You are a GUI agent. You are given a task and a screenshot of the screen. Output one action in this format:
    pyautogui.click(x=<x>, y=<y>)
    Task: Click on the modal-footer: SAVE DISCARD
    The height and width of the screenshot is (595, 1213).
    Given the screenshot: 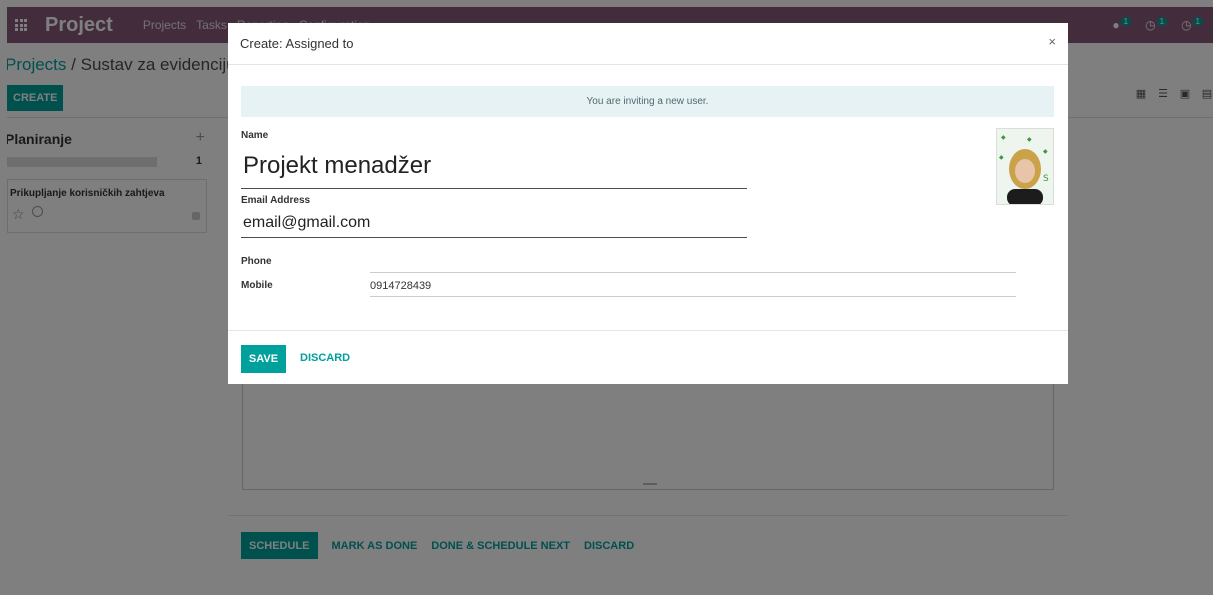 What is the action you would take?
    pyautogui.click(x=648, y=357)
    